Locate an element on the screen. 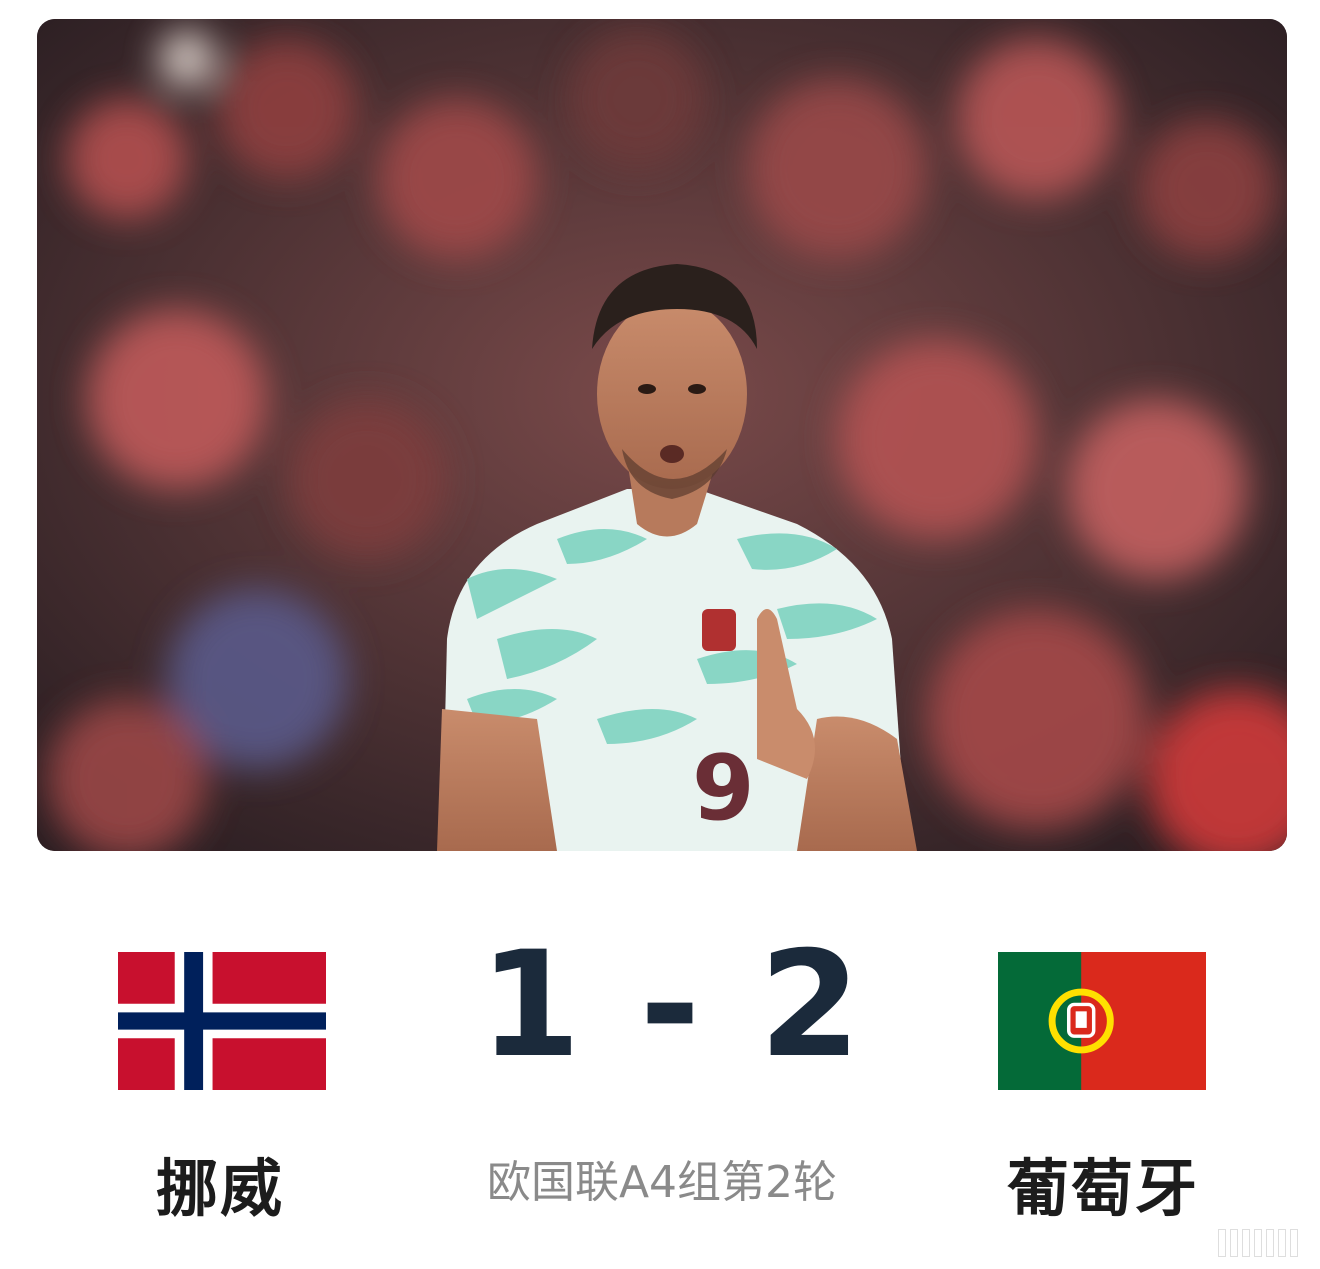 This screenshot has height=1269, width=1320. away-team-name: 葡萄牙 is located at coordinates (1102, 1188).